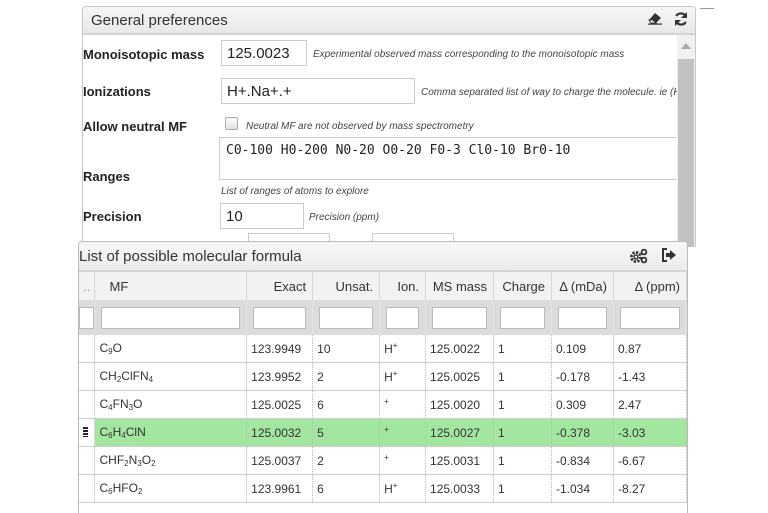 This screenshot has width=768, height=513. Describe the element at coordinates (346, 432) in the screenshot. I see `cell-unsat: 5` at that location.